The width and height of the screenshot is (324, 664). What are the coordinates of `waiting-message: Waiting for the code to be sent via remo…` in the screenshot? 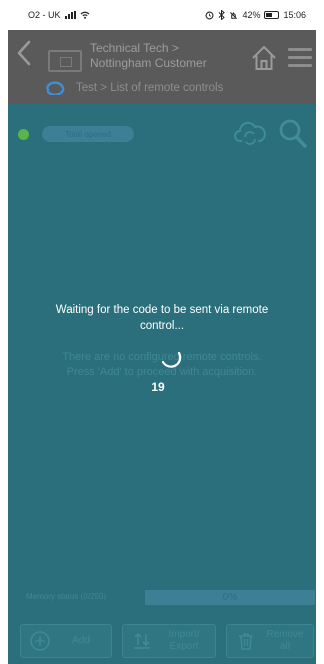 It's located at (162, 318).